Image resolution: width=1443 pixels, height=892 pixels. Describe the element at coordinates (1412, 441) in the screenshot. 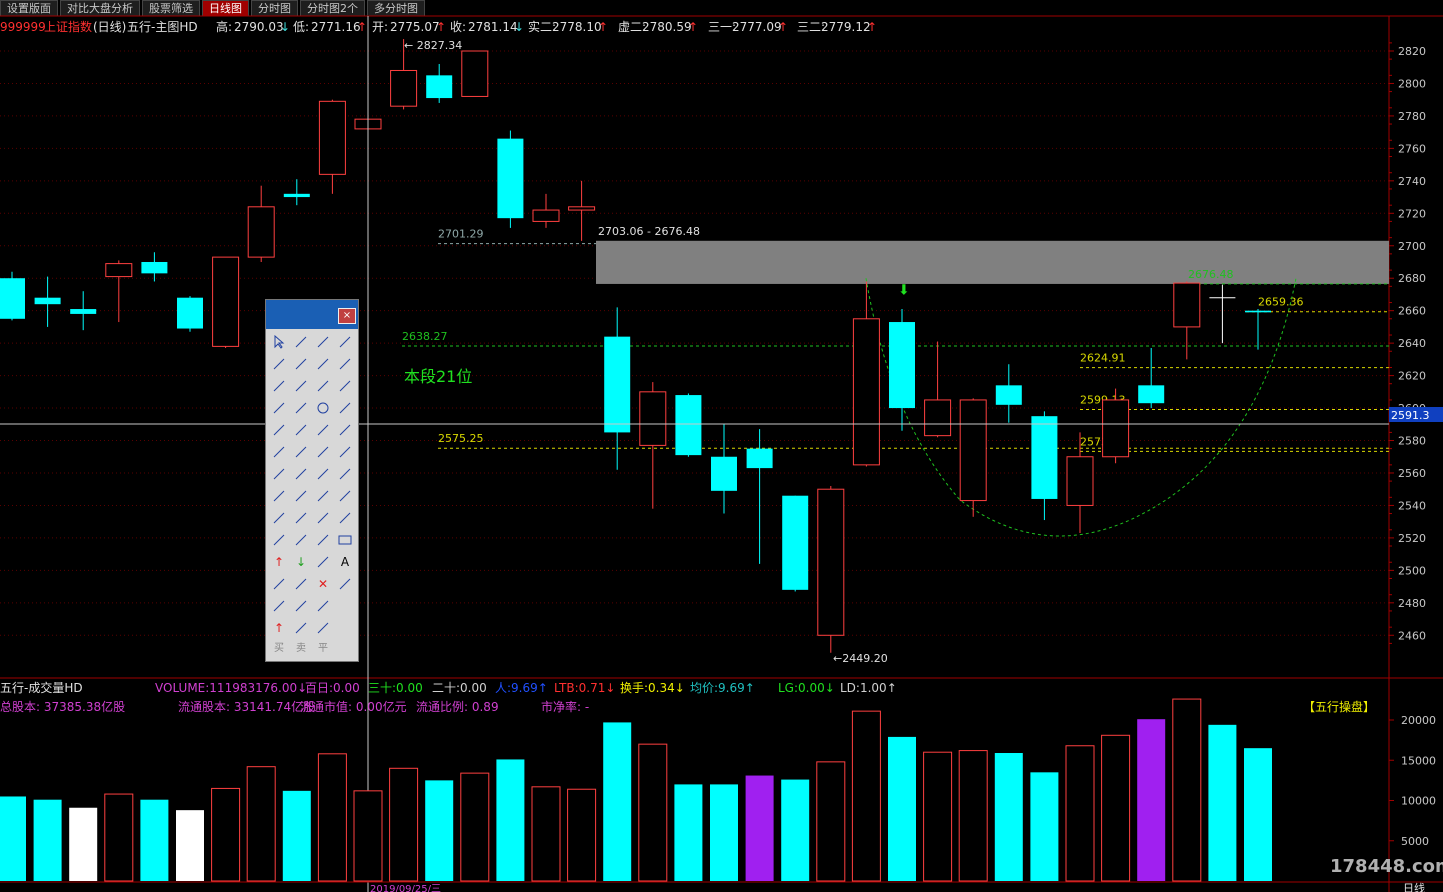

I see `price-tick-label: 2580` at that location.